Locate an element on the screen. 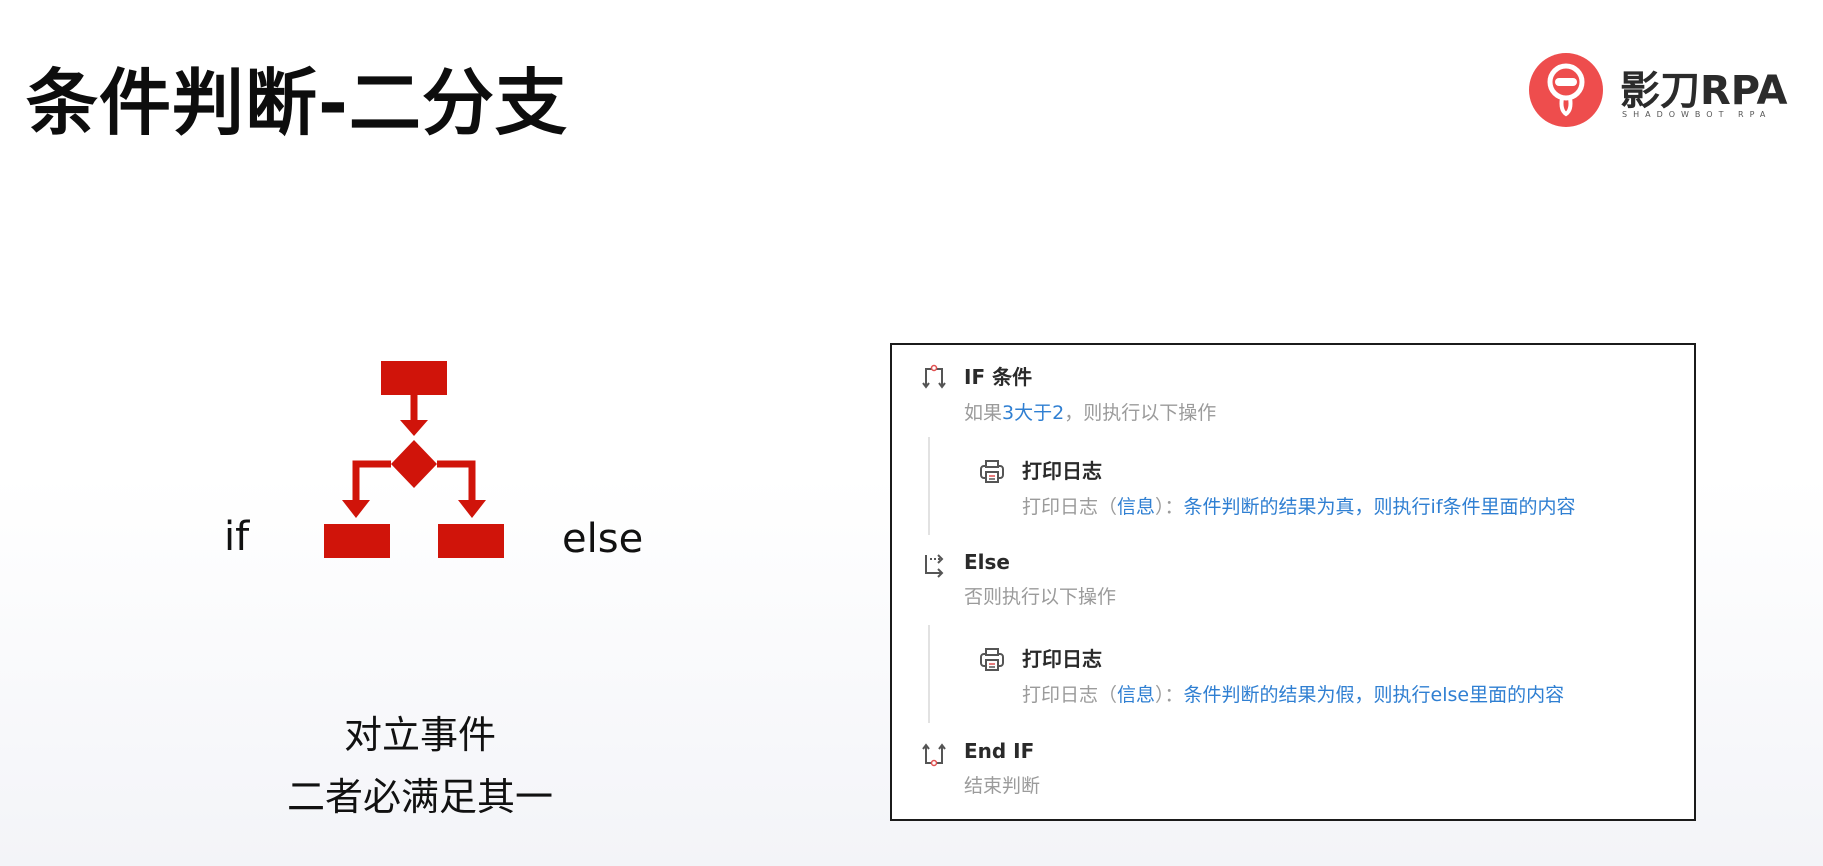  log-true-message: 条件判断的结果为真，则执行if条件里面的内容 is located at coordinates (1379, 507).